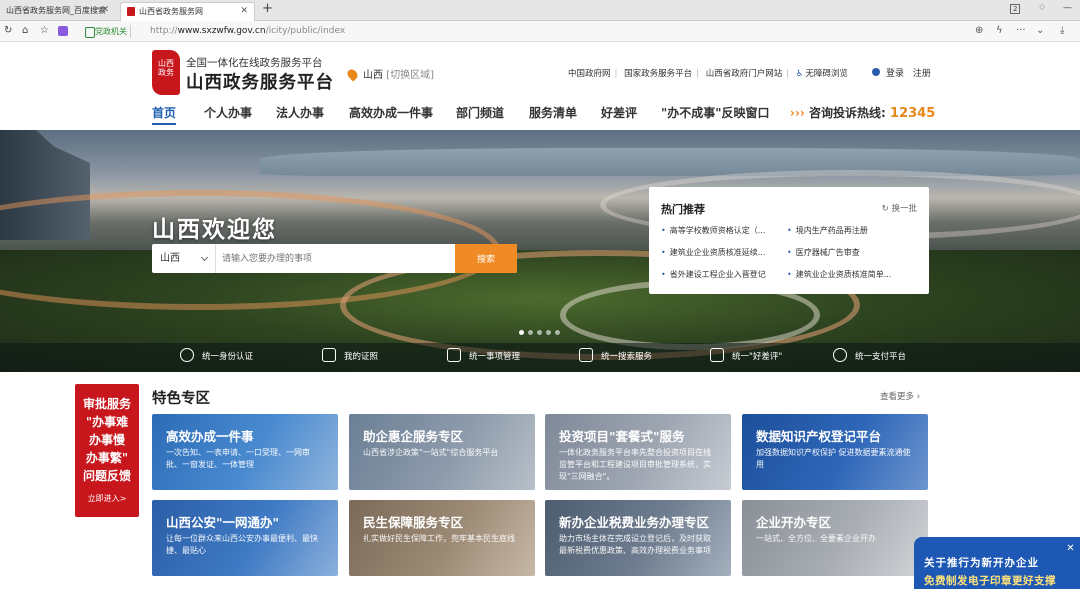 This screenshot has height=589, width=1080. What do you see at coordinates (210, 436) in the screenshot?
I see `card-title: 高效办成一件事` at bounding box center [210, 436].